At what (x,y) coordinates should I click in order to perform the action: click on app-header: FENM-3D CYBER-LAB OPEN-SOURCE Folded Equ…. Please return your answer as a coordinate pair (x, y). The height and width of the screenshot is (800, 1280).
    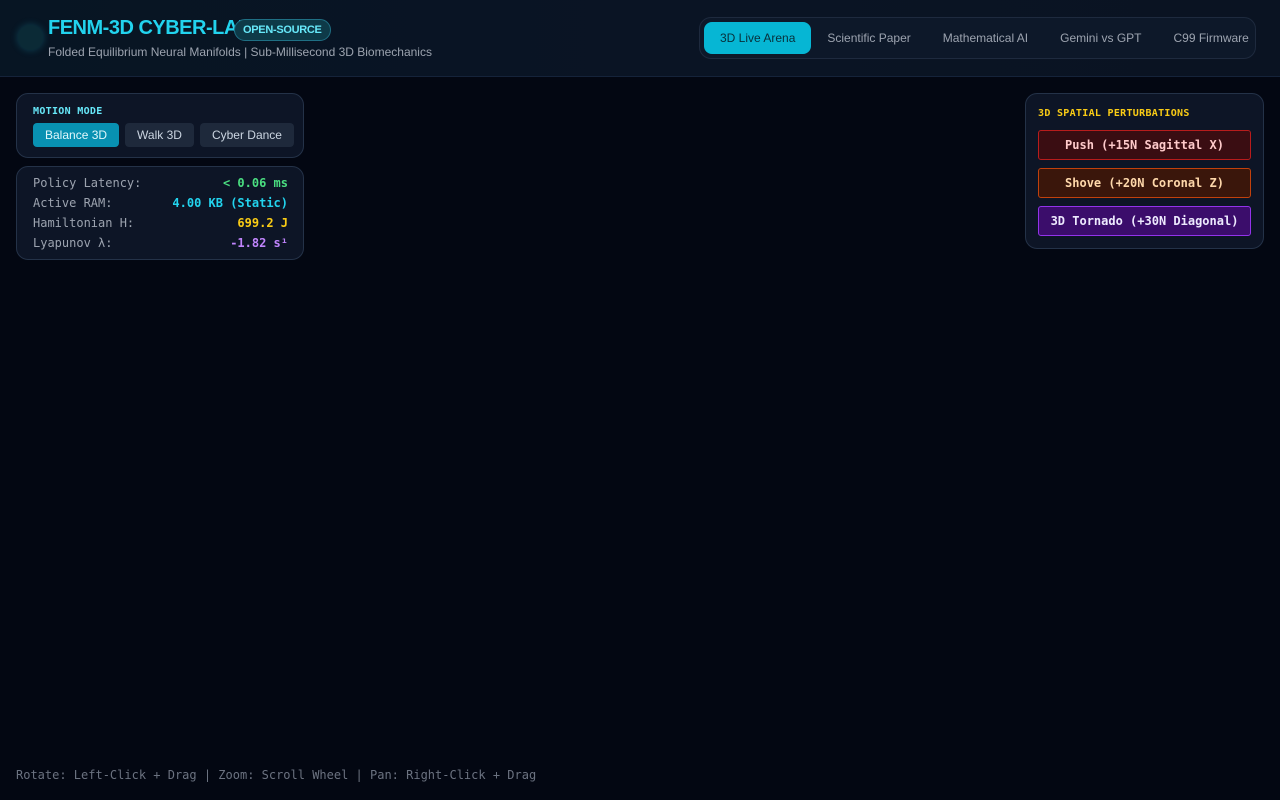
    Looking at the image, I should click on (640, 38).